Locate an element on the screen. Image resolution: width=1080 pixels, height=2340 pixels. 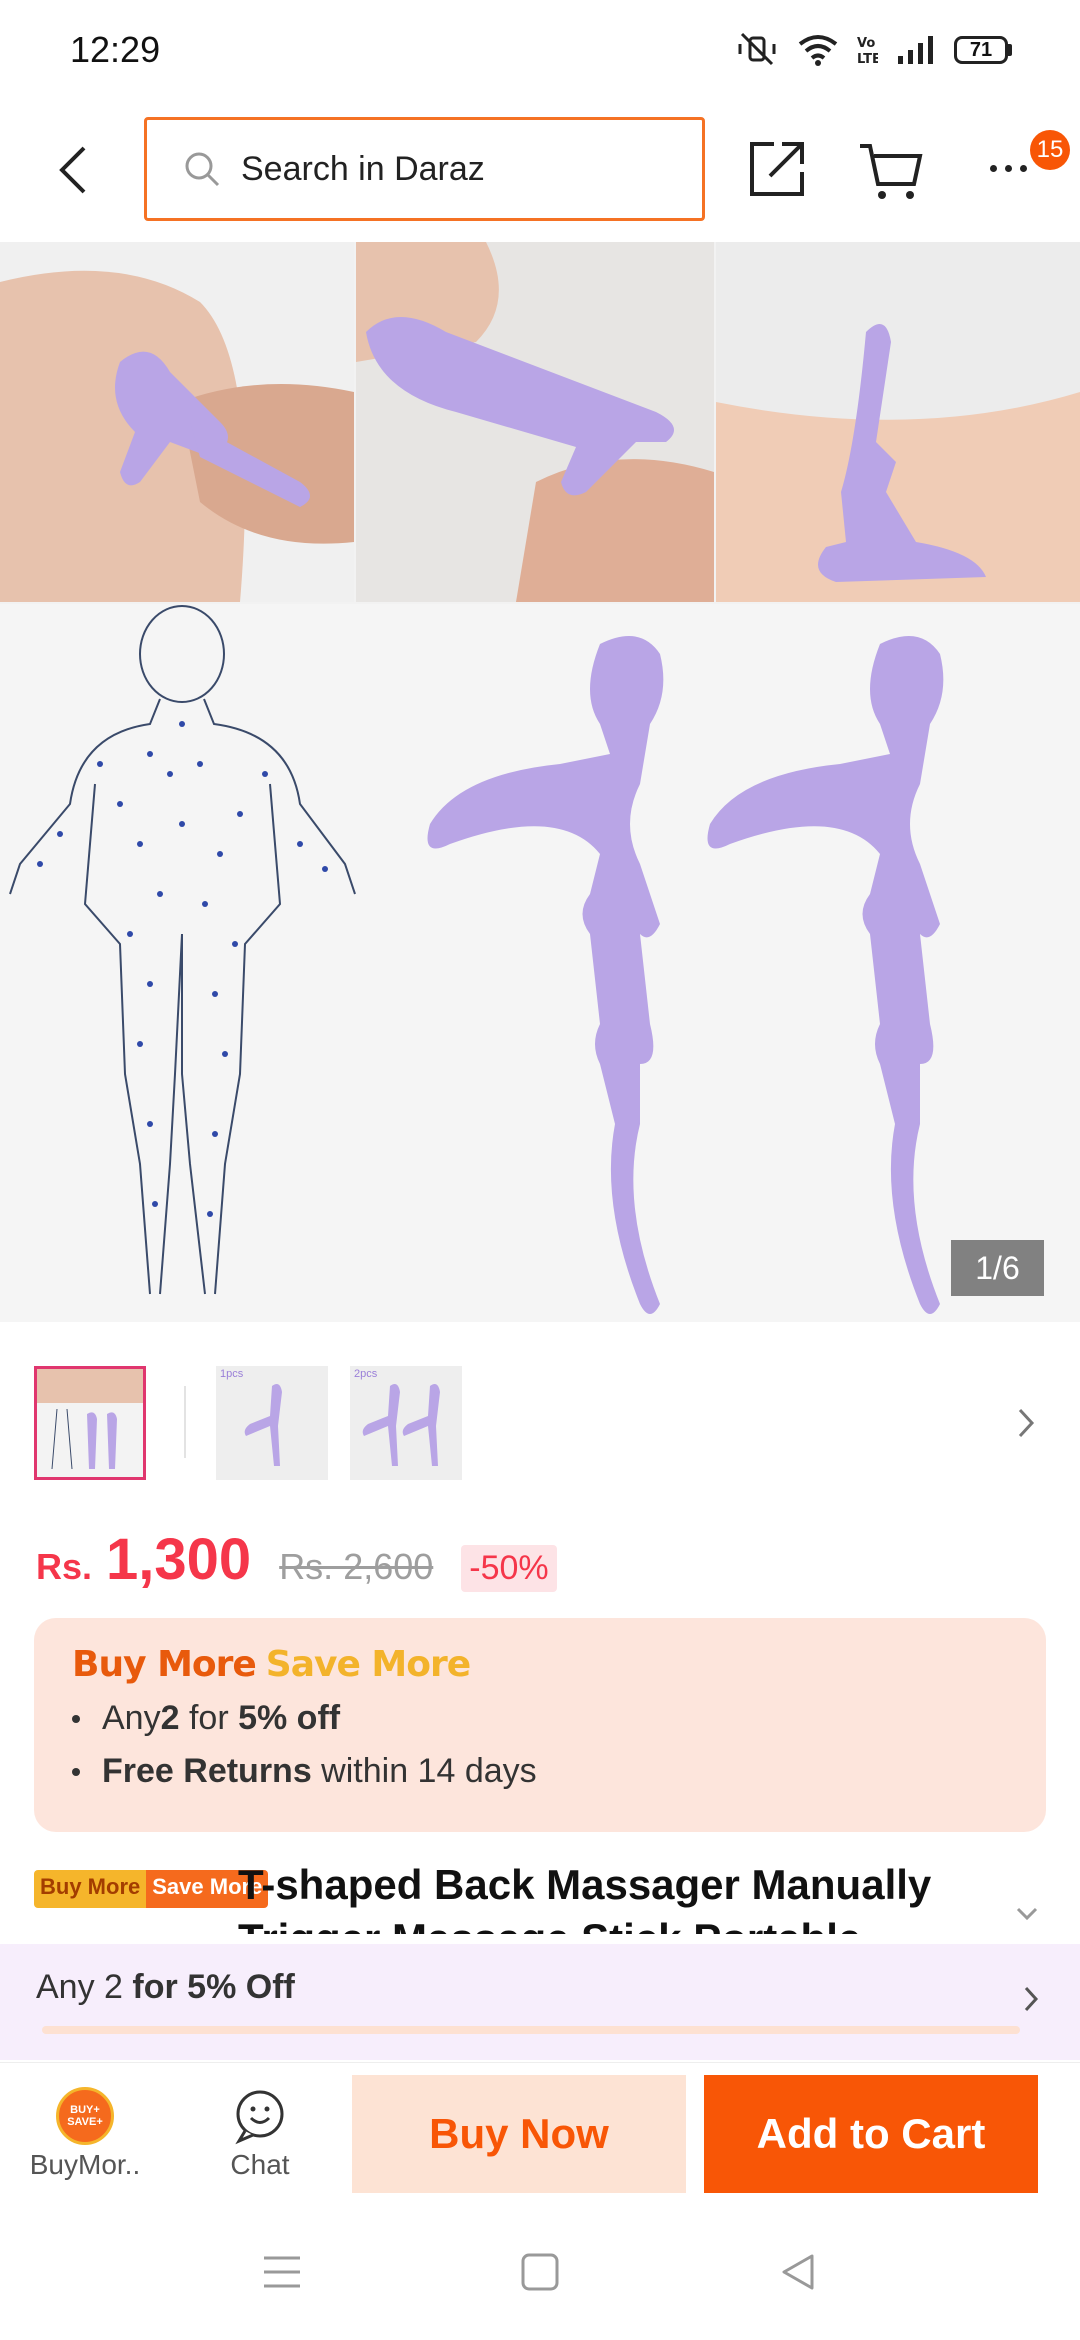
more-dots-icon is located at coordinates (993, 168).